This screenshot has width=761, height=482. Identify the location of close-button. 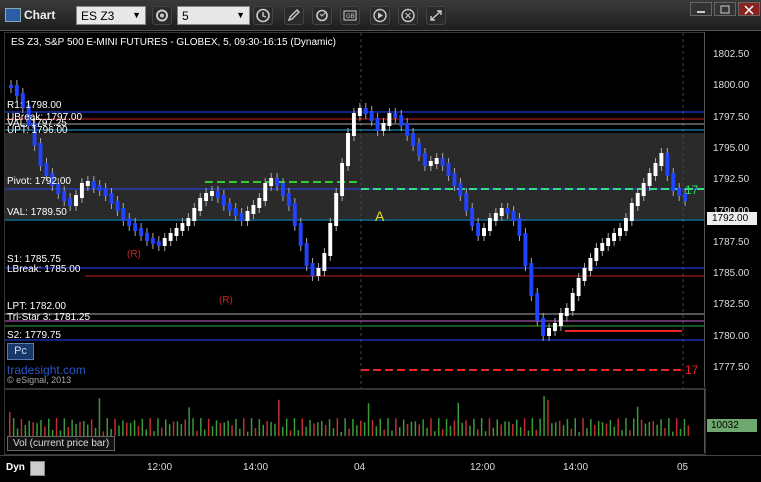
(749, 9).